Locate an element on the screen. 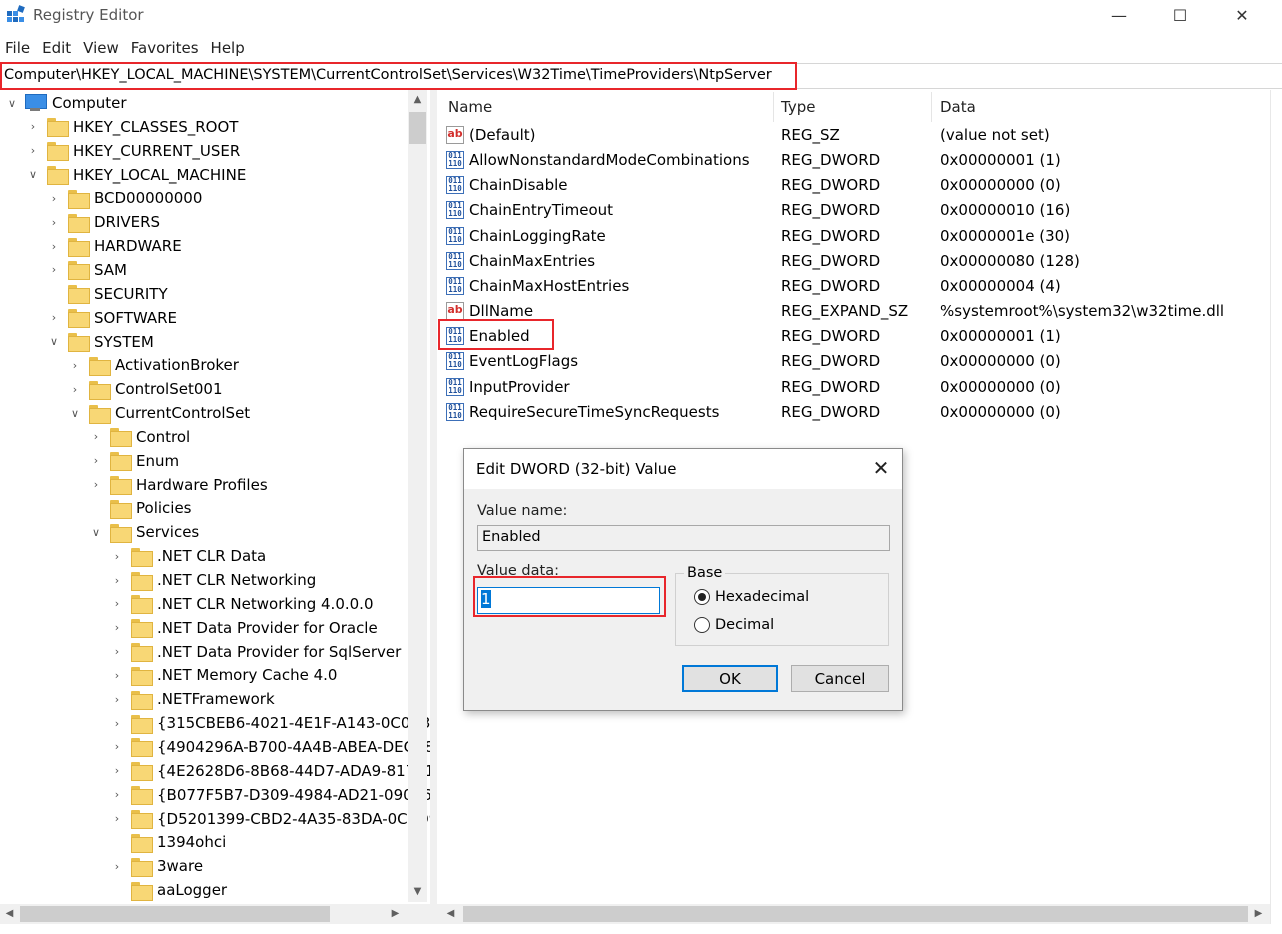  tree-node-label: HKEY_LOCAL_MACHINE is located at coordinates (159, 175).